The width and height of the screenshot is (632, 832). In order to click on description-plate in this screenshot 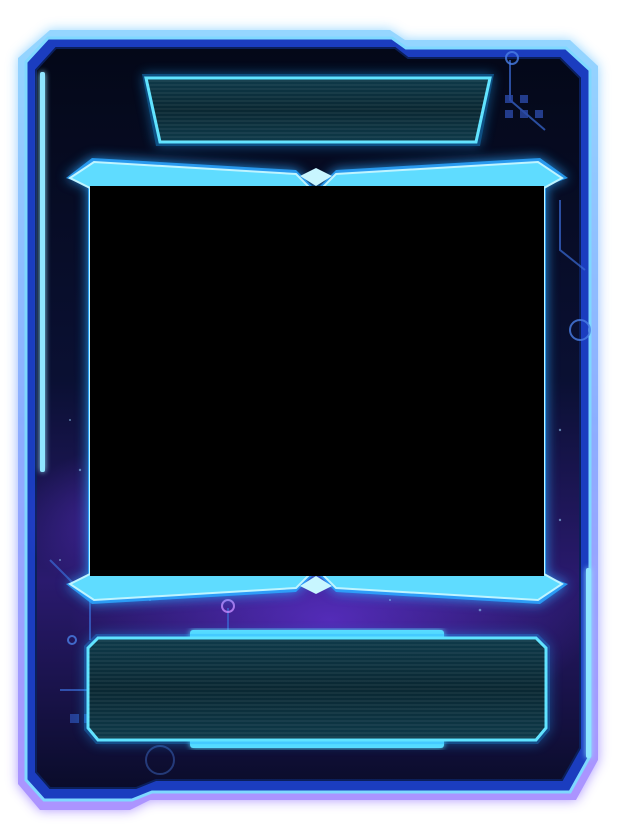, I will do `click(317, 689)`.